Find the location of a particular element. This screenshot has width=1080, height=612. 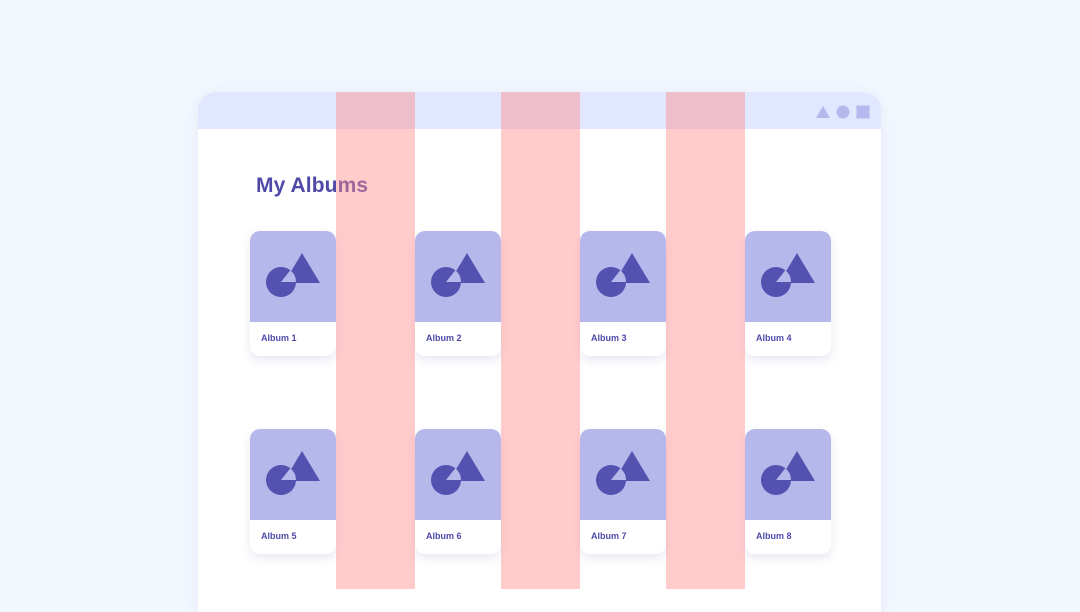

album-label: Album 7 is located at coordinates (609, 536).